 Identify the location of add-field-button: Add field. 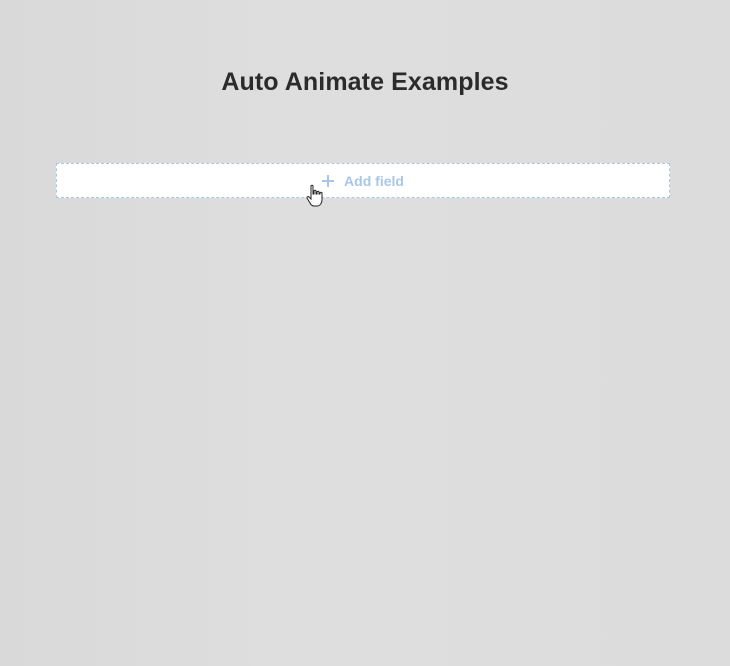
(363, 180).